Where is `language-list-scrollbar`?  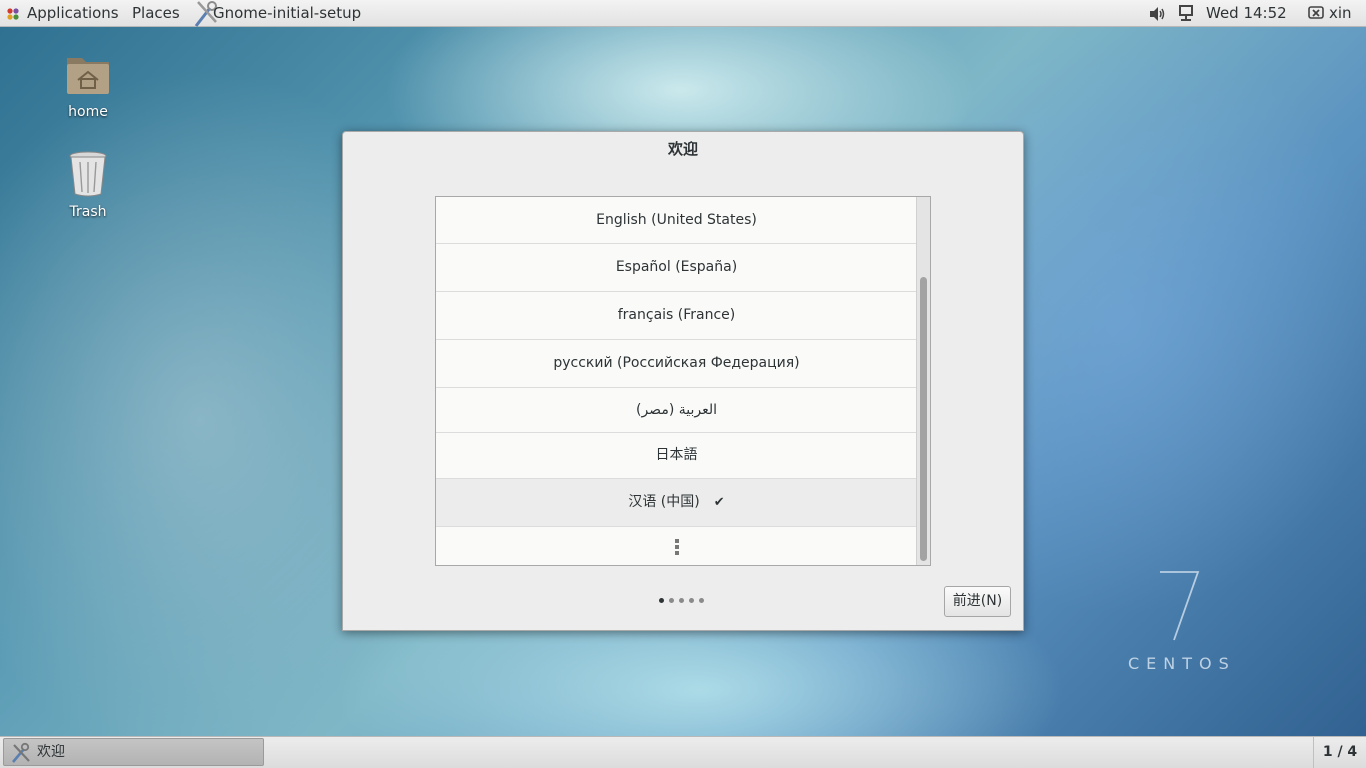
language-list-scrollbar is located at coordinates (923, 381).